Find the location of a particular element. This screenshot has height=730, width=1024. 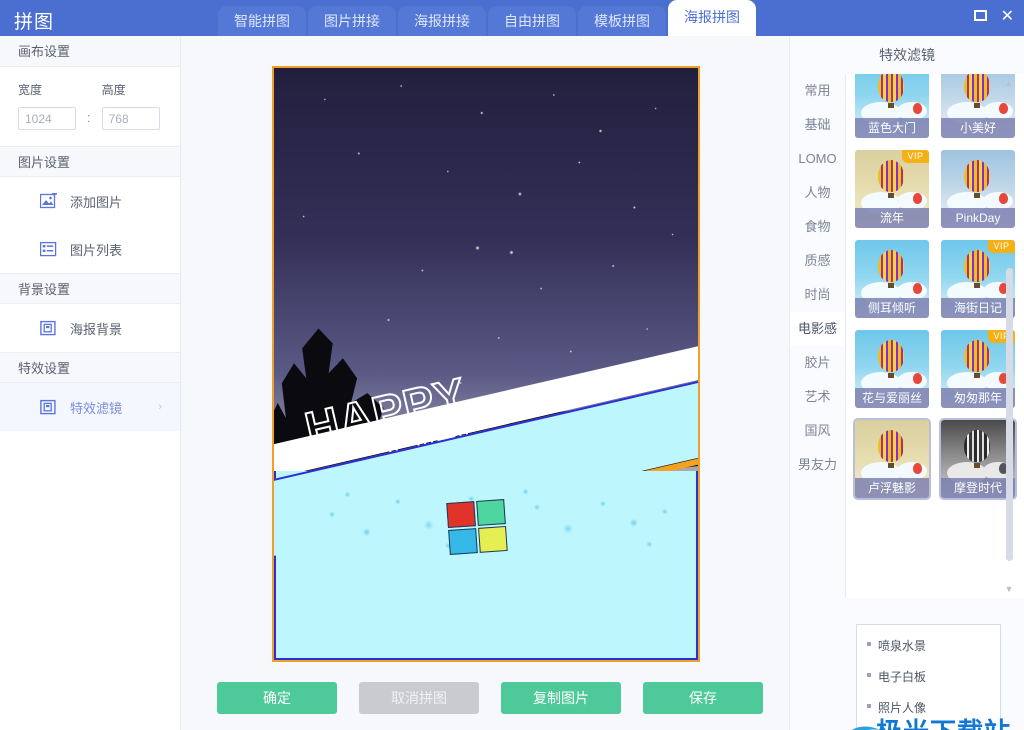

category-jichu: 基础 is located at coordinates (817, 125).